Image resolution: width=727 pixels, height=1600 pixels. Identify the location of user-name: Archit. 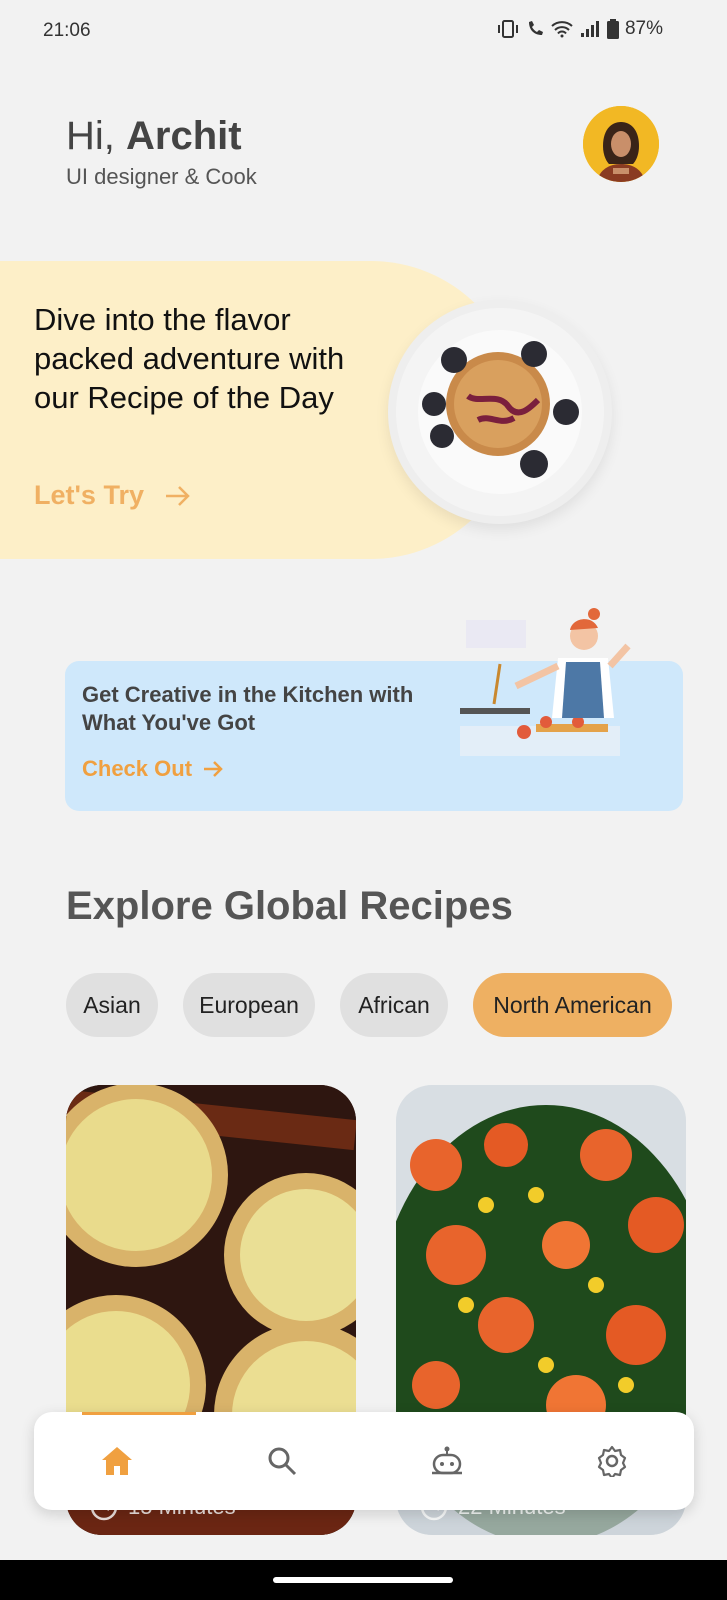
(184, 136).